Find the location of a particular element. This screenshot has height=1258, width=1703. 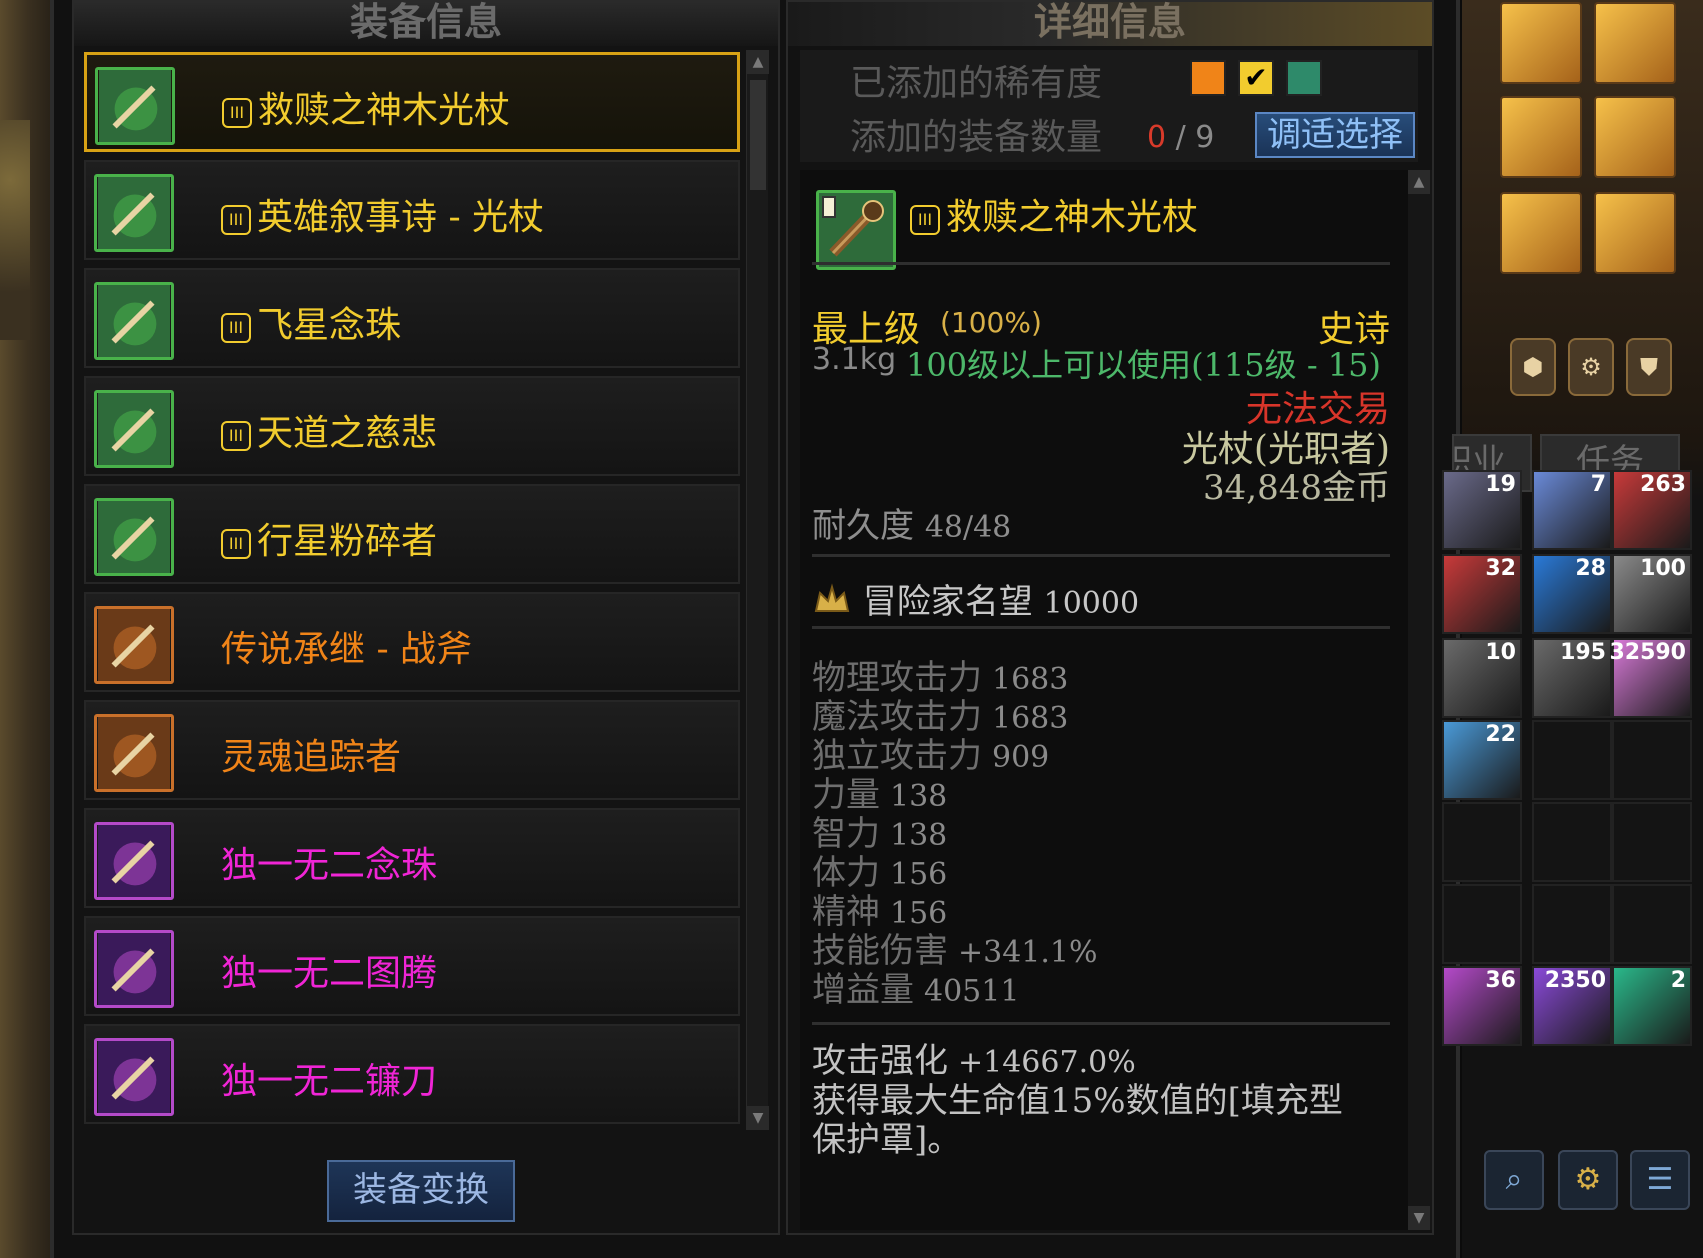

stat-row: 技能伤害 +341.1% is located at coordinates (955, 951).